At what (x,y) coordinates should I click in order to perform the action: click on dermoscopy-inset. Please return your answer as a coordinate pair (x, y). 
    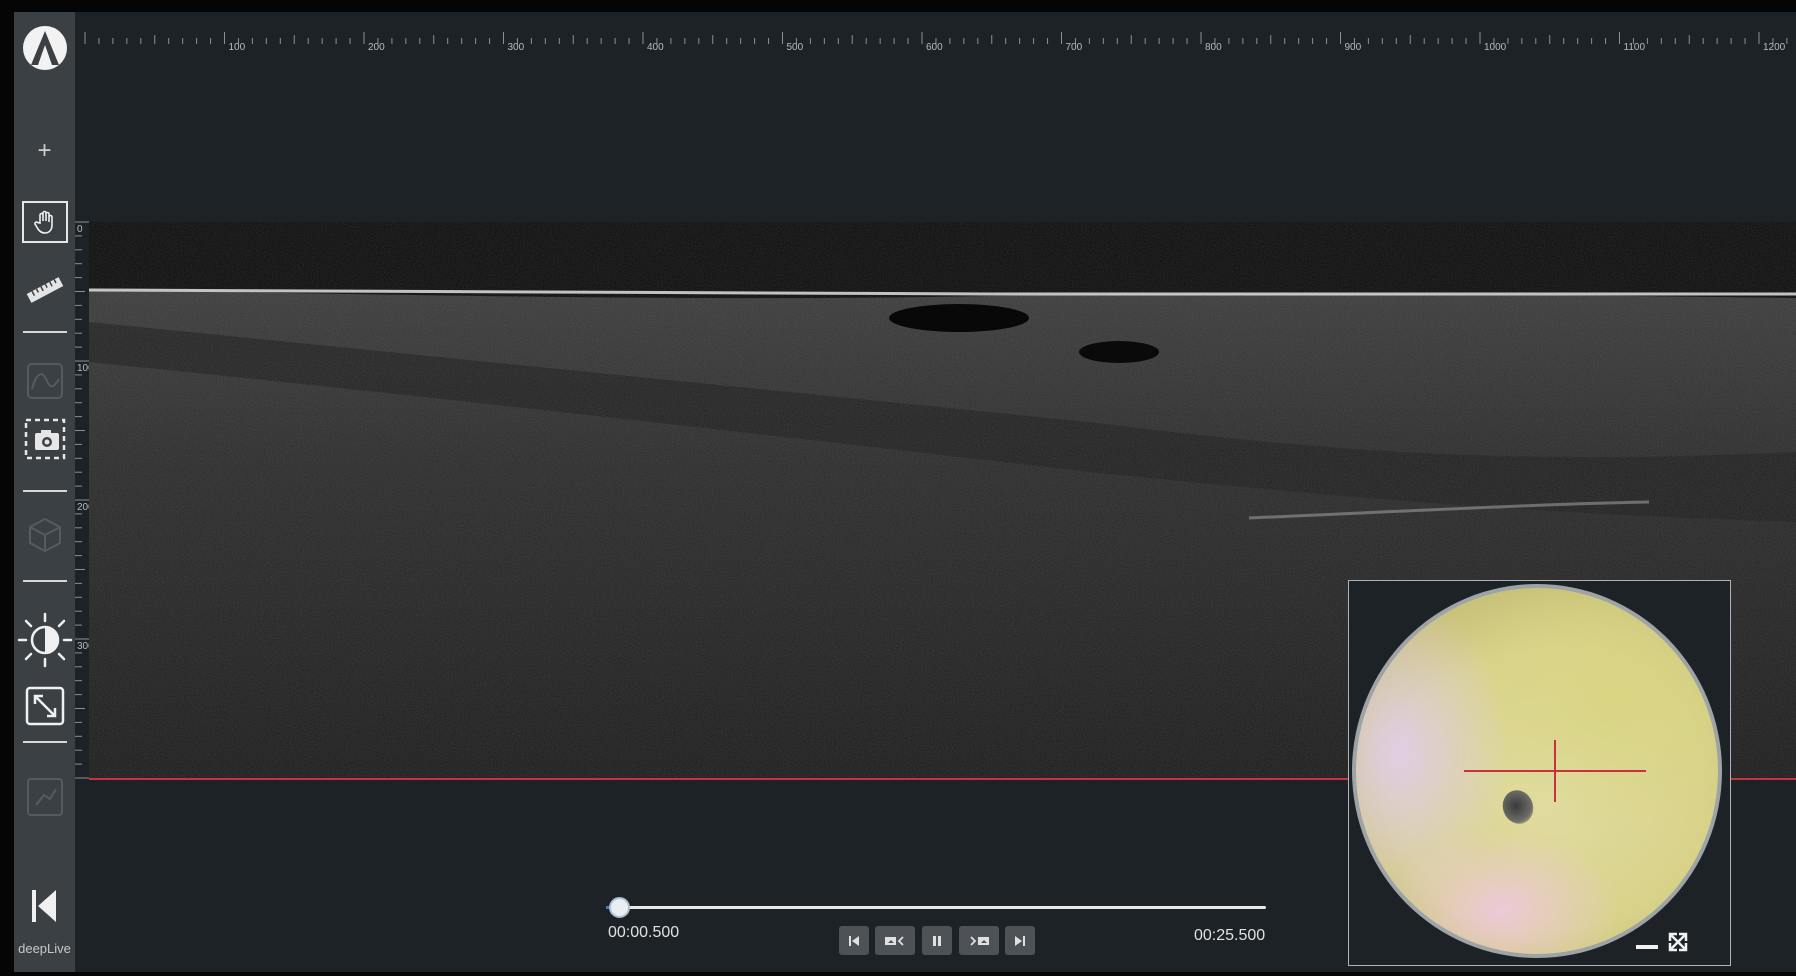
    Looking at the image, I should click on (1539, 773).